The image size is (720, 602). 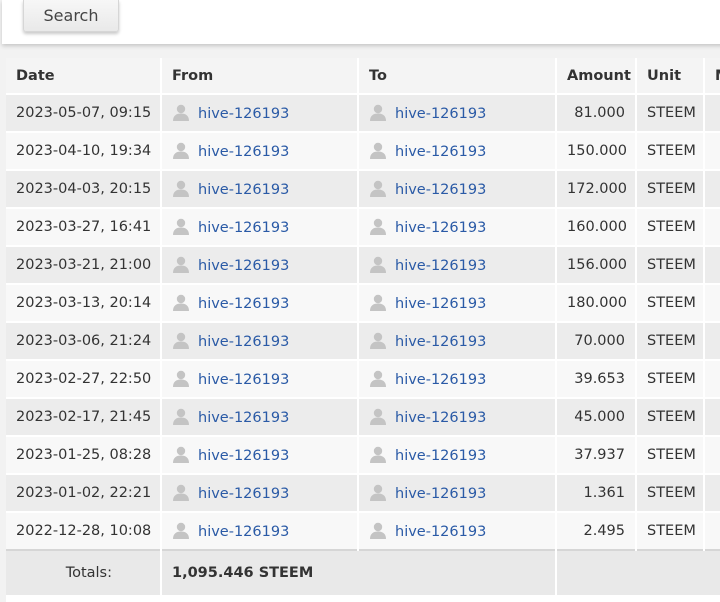 I want to click on column-header-from: From, so click(x=260, y=76).